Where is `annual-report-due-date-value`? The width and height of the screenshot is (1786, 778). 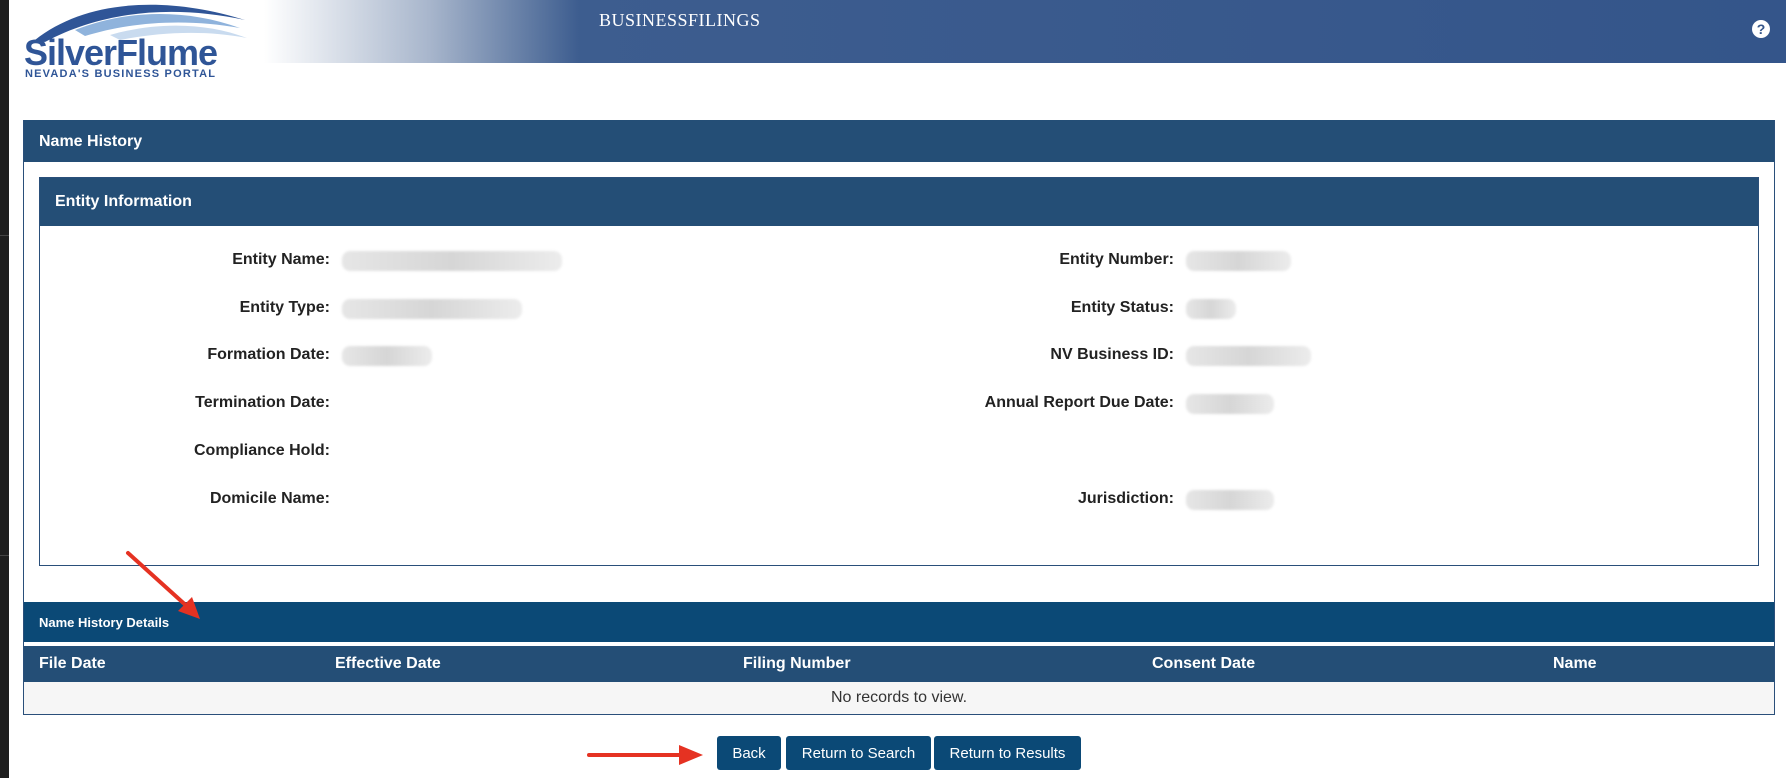
annual-report-due-date-value is located at coordinates (1230, 404).